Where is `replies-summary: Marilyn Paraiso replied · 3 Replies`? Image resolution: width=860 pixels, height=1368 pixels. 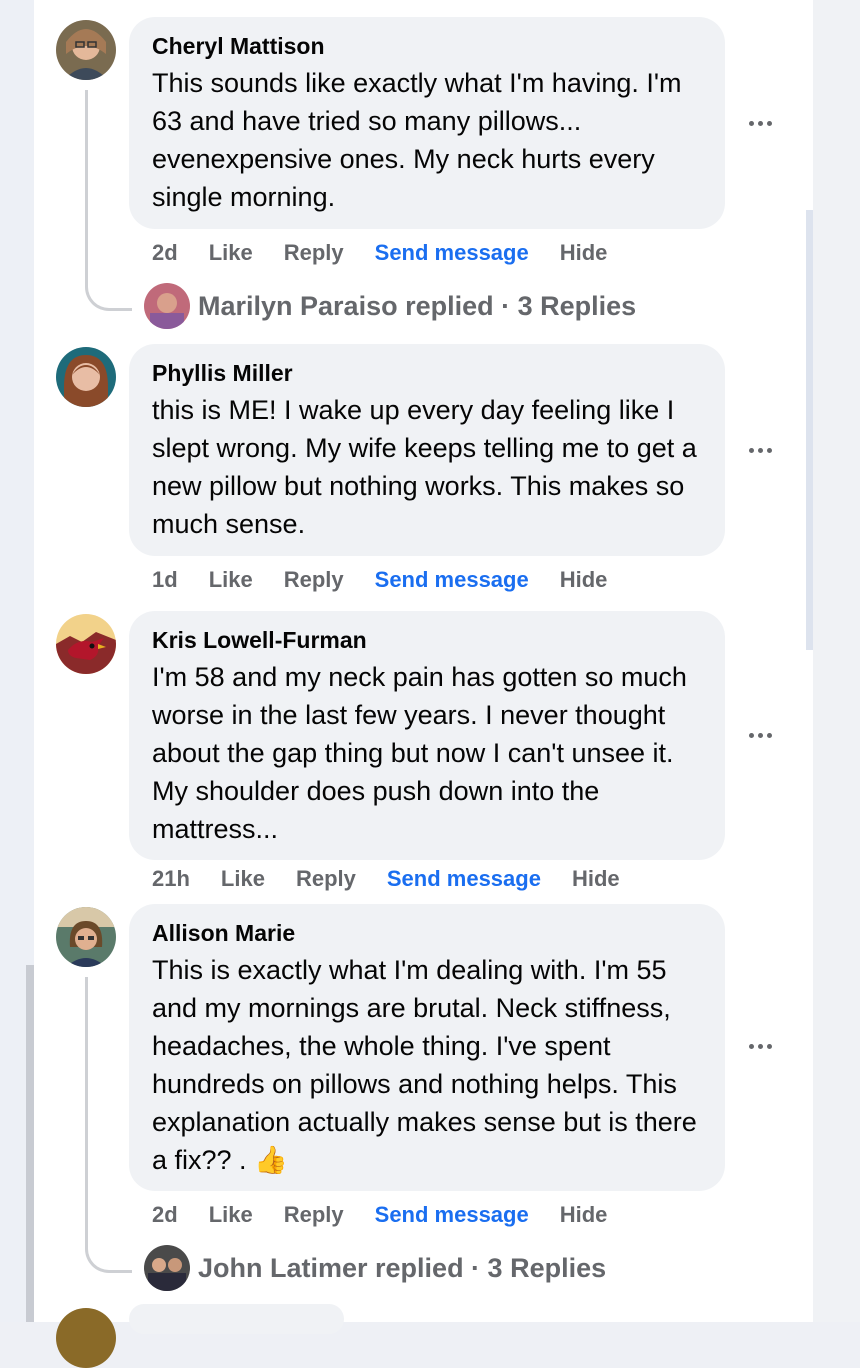
replies-summary: Marilyn Paraiso replied · 3 Replies is located at coordinates (417, 306).